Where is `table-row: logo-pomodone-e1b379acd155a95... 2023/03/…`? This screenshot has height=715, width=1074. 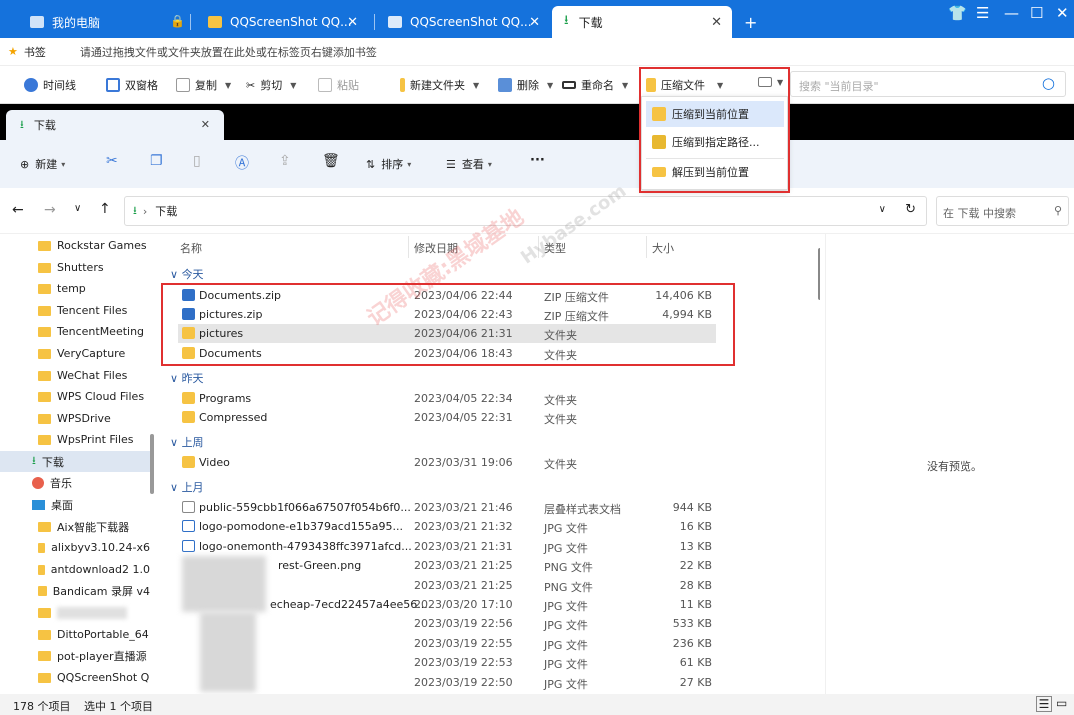 table-row: logo-pomodone-e1b379acd155a95... 2023/03/… is located at coordinates (447, 526).